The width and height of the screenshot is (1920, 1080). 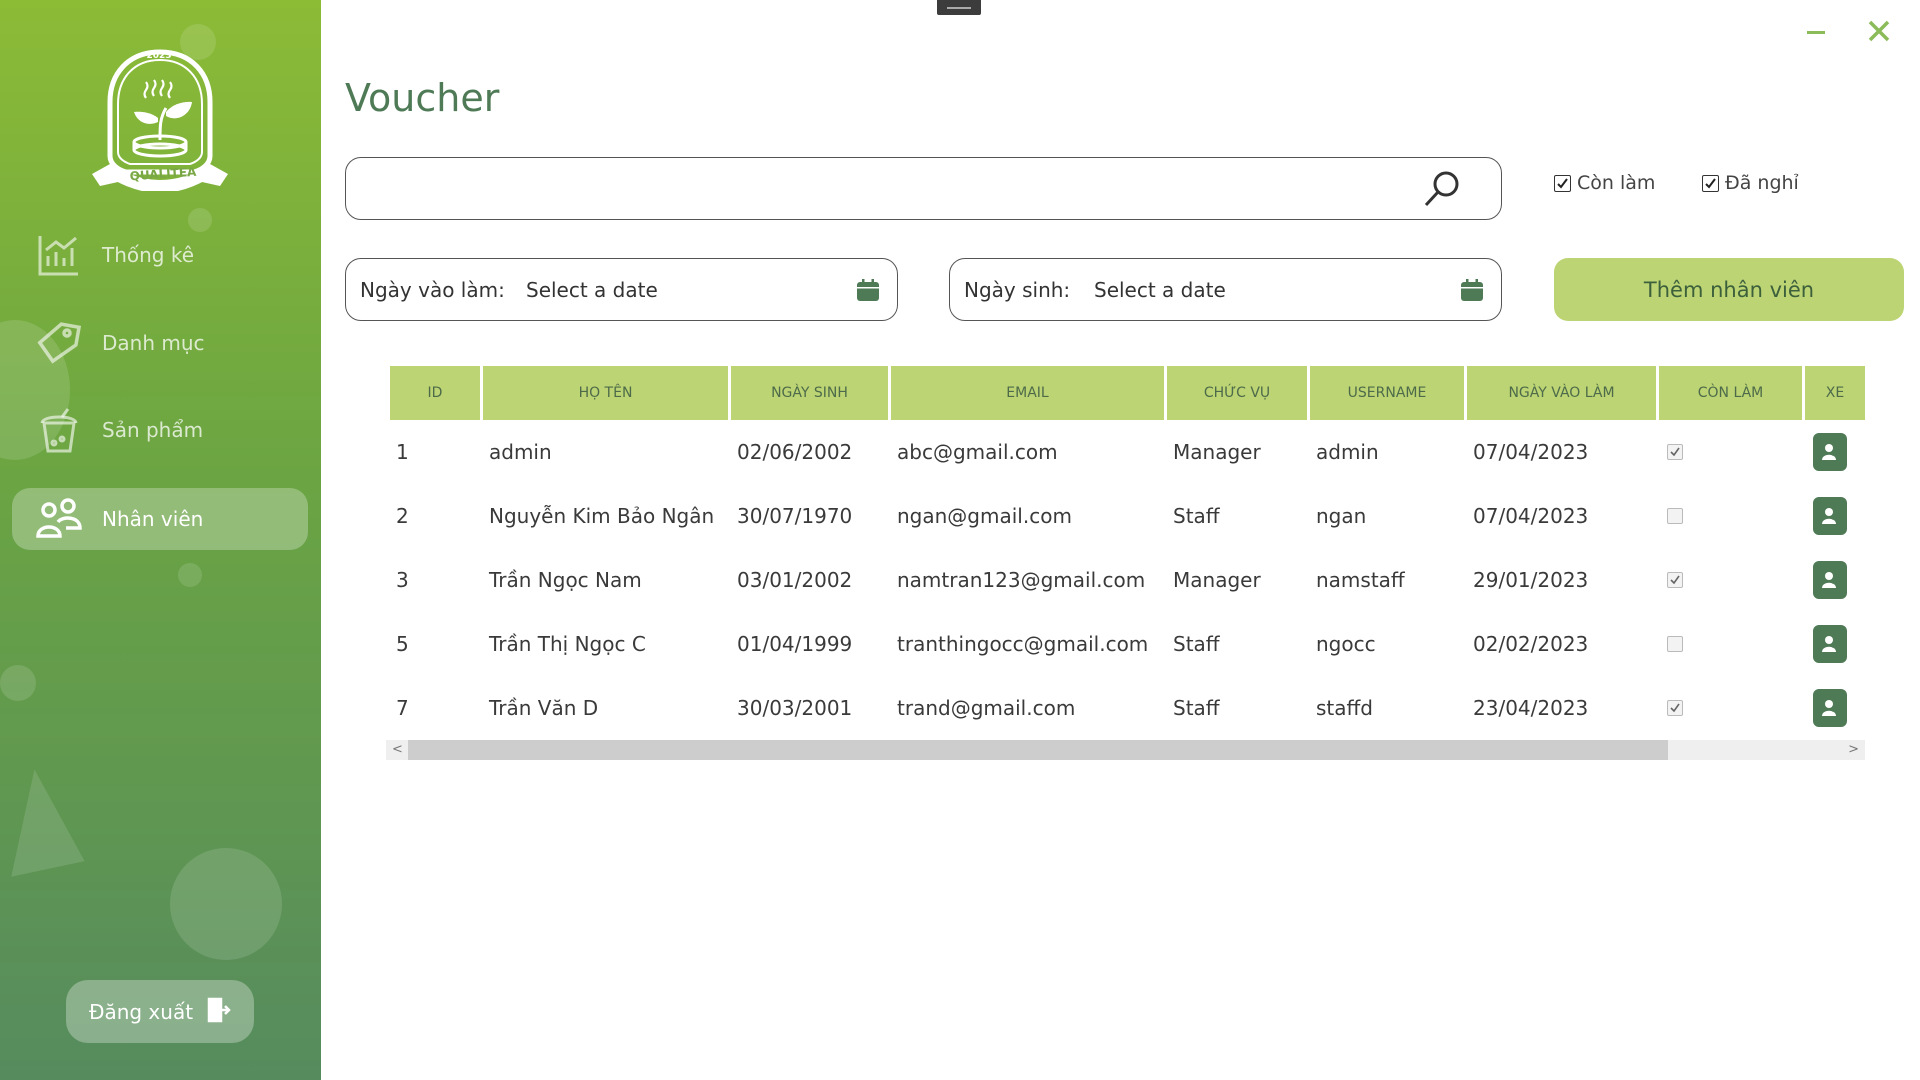 What do you see at coordinates (986, 708) in the screenshot?
I see `cell-email: trand@gmail.com` at bounding box center [986, 708].